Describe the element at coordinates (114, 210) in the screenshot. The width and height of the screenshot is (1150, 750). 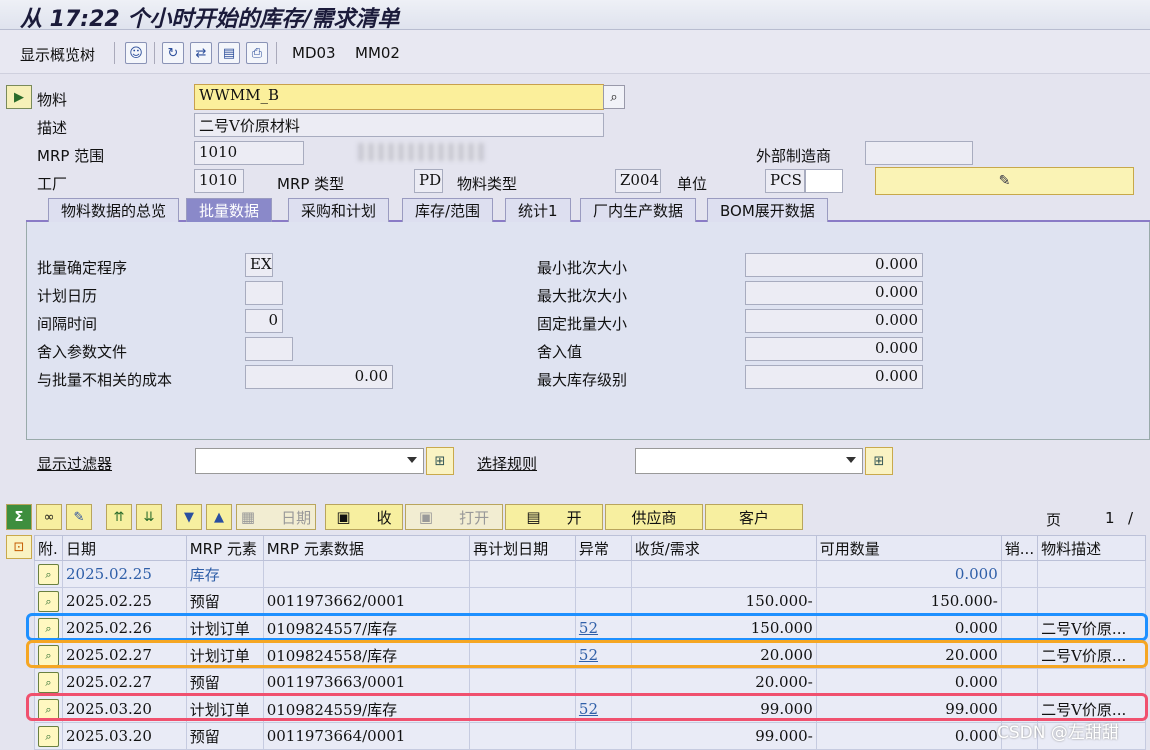
I see `tab-material-overview: 物料数据的总览` at that location.